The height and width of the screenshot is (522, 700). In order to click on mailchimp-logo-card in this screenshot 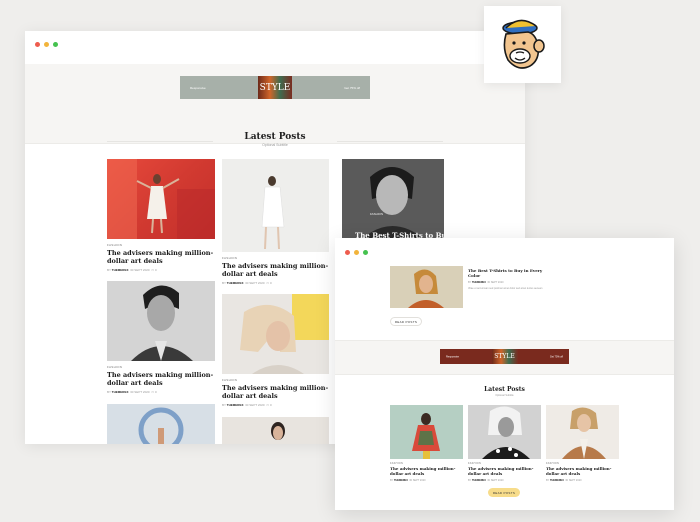, I will do `click(522, 44)`.